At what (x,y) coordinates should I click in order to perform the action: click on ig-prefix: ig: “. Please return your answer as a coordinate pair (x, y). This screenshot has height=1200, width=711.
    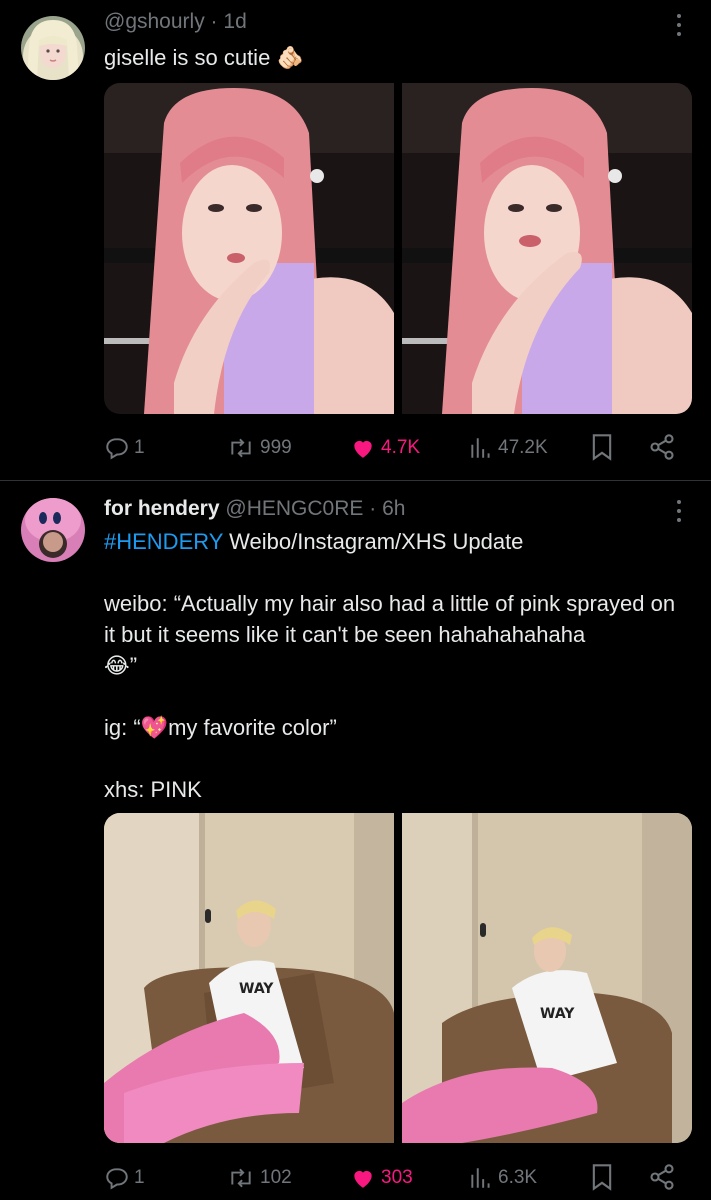
    Looking at the image, I should click on (122, 727).